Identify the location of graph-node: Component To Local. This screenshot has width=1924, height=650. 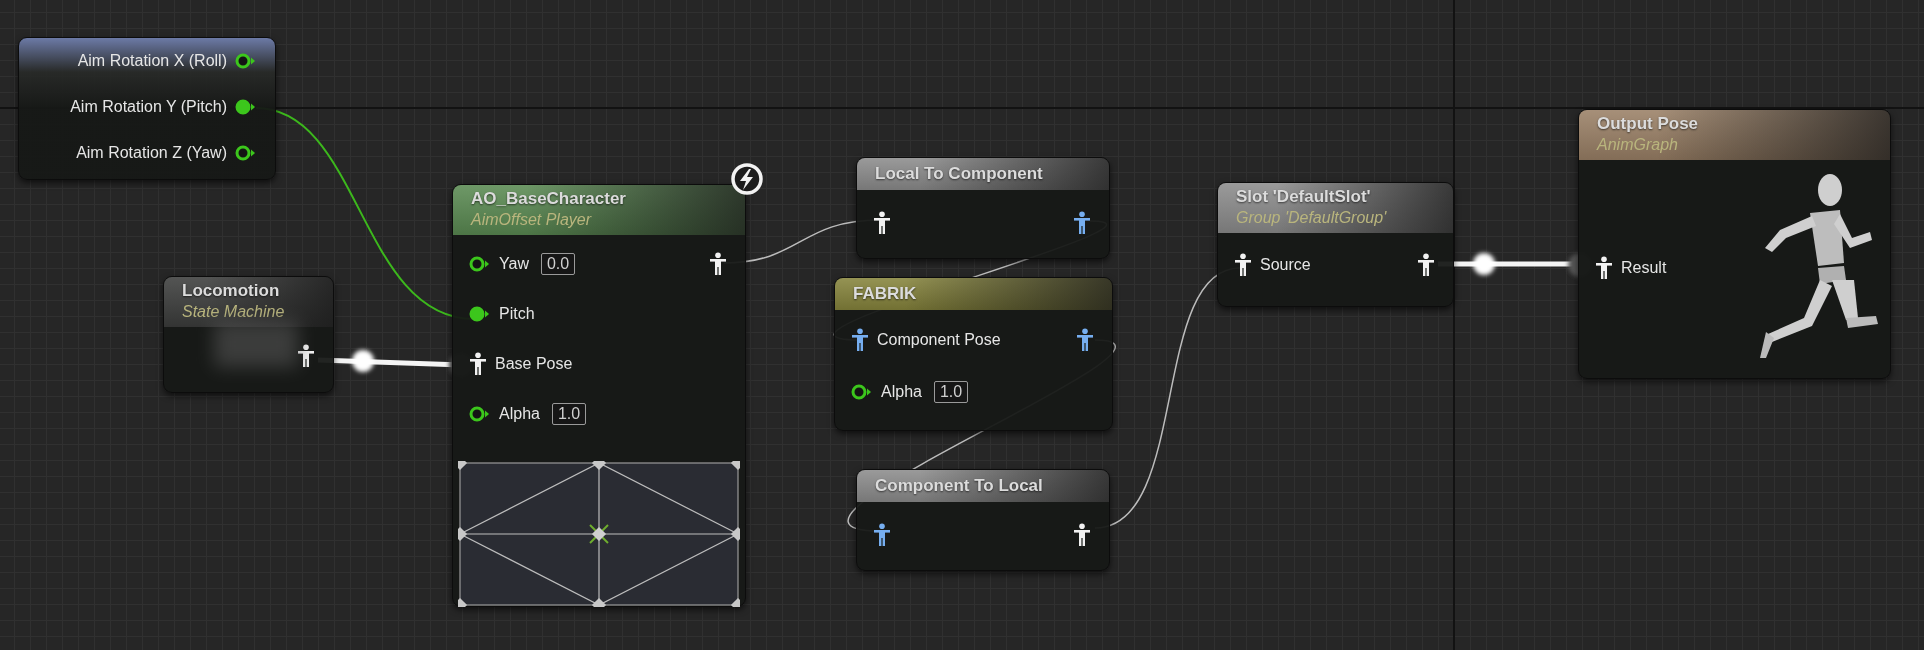
(983, 520).